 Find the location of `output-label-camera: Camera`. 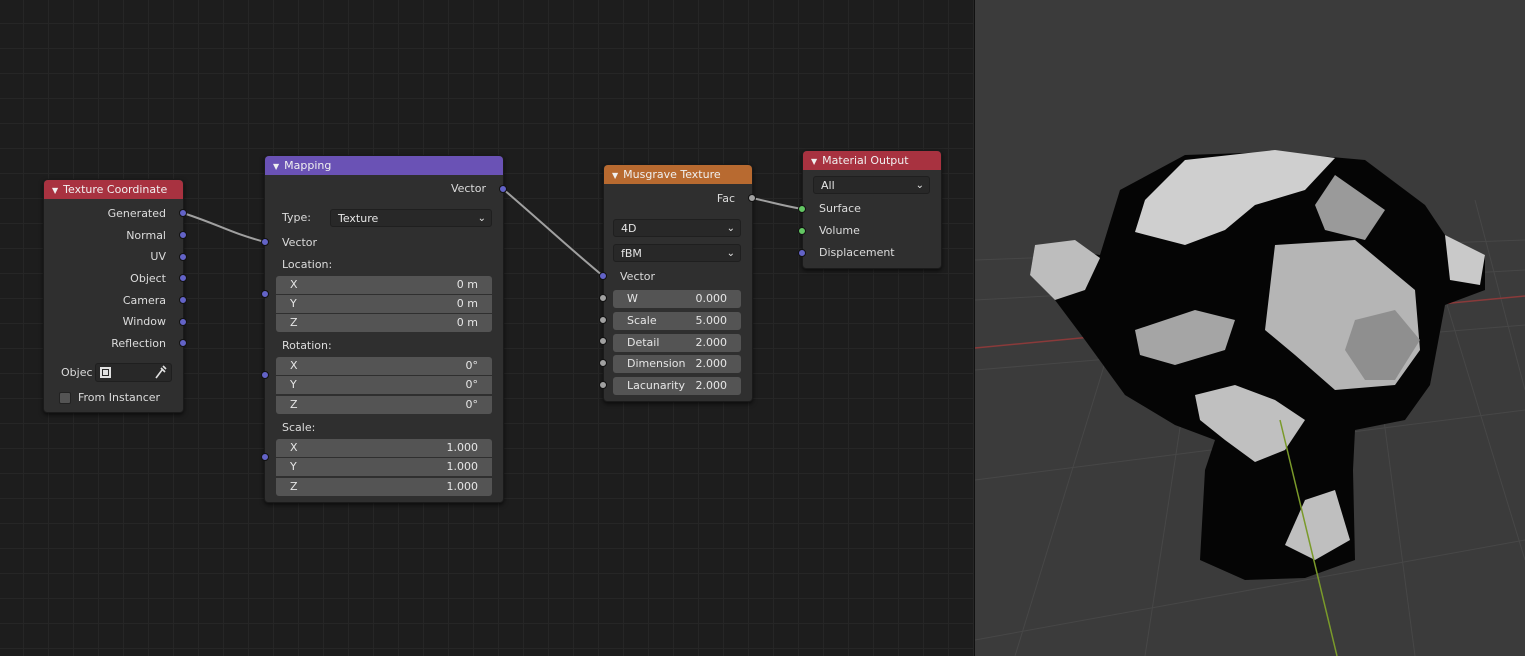

output-label-camera: Camera is located at coordinates (144, 300).